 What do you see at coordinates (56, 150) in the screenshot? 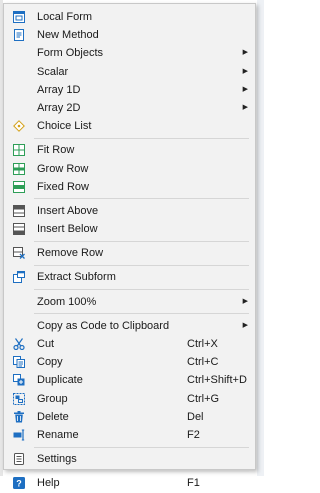
I see `menu-item-label: Fit Row` at bounding box center [56, 150].